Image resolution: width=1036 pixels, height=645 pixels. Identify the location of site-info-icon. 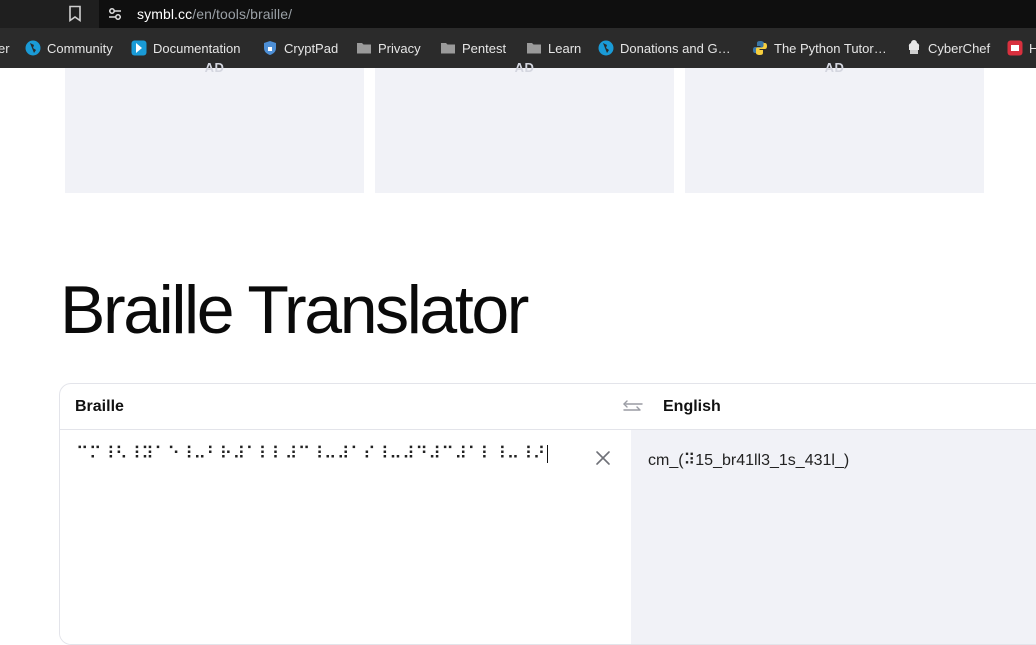
(115, 14).